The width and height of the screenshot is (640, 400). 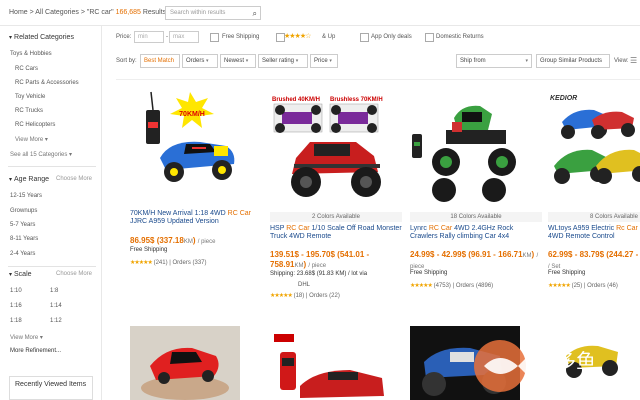 I want to click on age-option: 8-11 Years, so click(x=24, y=239).